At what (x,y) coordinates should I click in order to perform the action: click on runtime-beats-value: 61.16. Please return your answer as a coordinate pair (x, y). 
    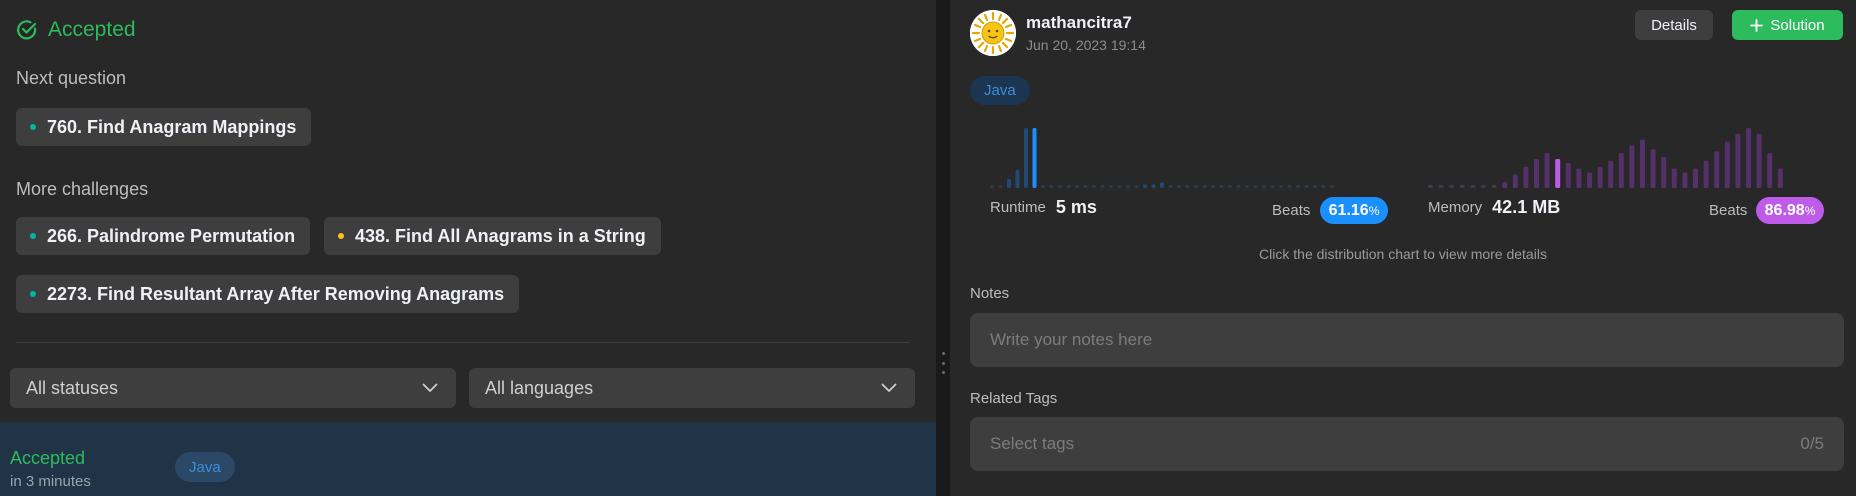
    Looking at the image, I should click on (1348, 210).